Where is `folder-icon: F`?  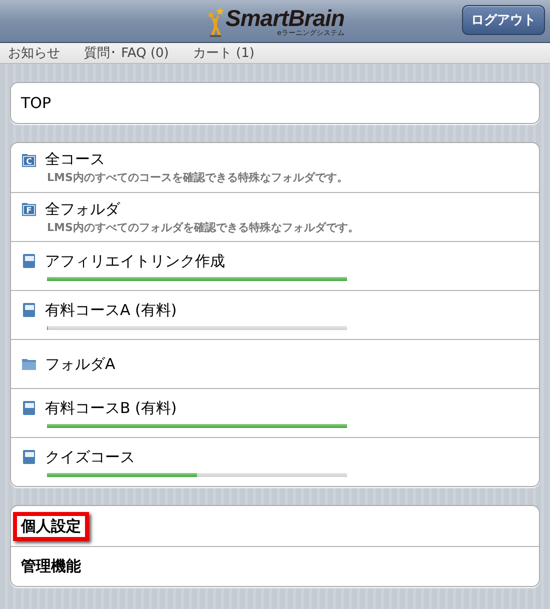
folder-icon: F is located at coordinates (29, 209).